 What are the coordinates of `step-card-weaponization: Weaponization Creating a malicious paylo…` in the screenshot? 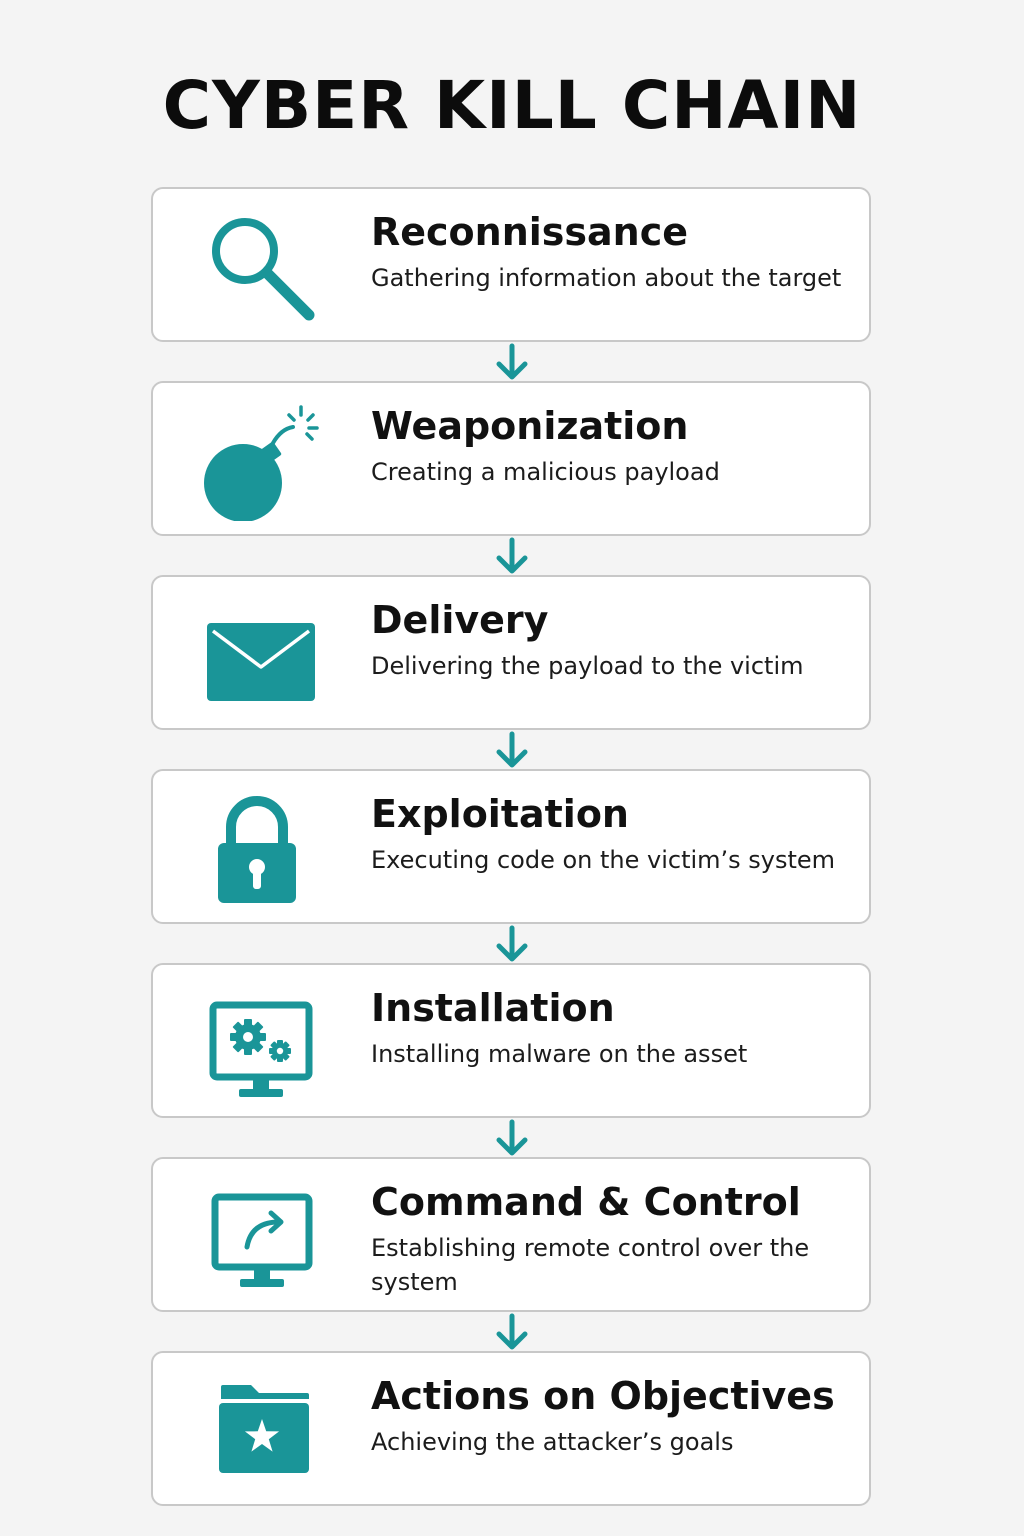 It's located at (511, 458).